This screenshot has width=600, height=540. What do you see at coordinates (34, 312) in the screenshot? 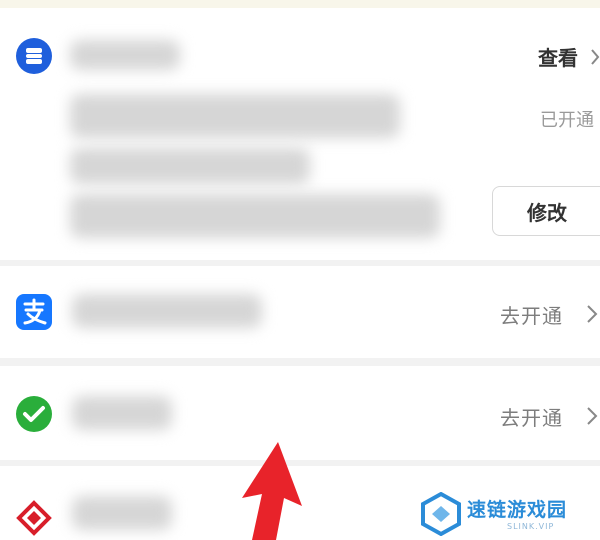
I see `alipay-icon` at bounding box center [34, 312].